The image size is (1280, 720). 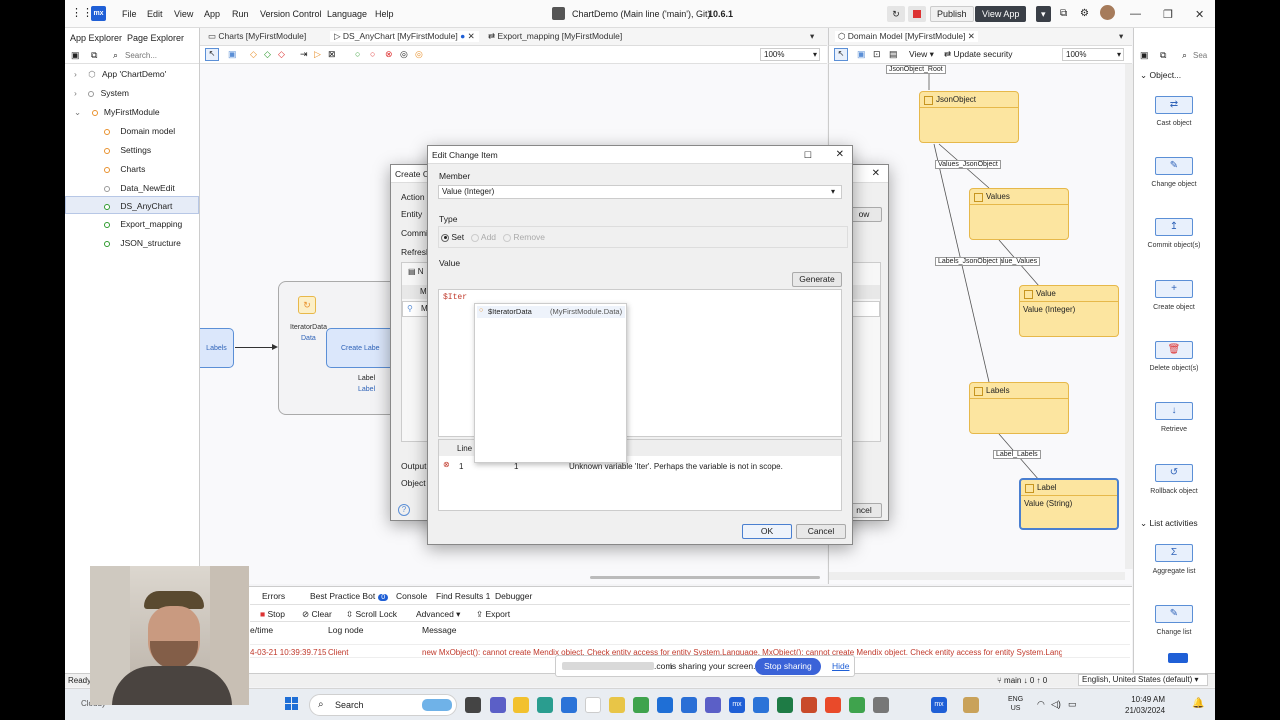 I want to click on toolbox-filter-icon: ⧉, so click(x=1163, y=55).